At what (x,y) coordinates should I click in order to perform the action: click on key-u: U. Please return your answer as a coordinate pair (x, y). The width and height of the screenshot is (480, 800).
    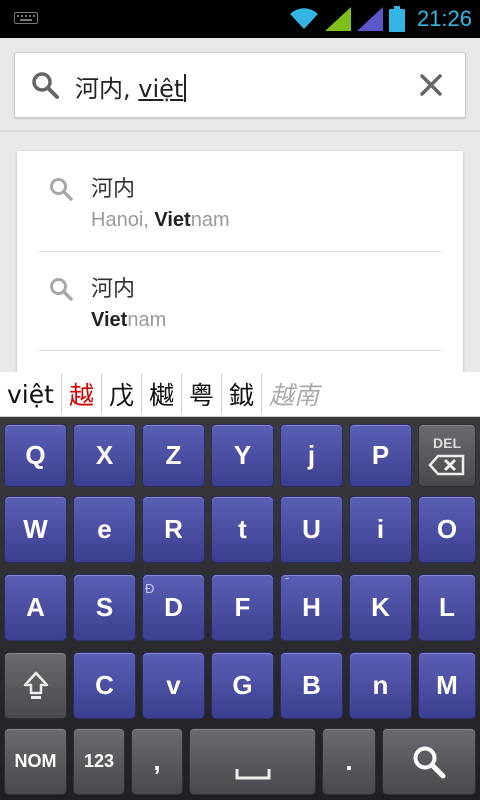
    Looking at the image, I should click on (311, 529).